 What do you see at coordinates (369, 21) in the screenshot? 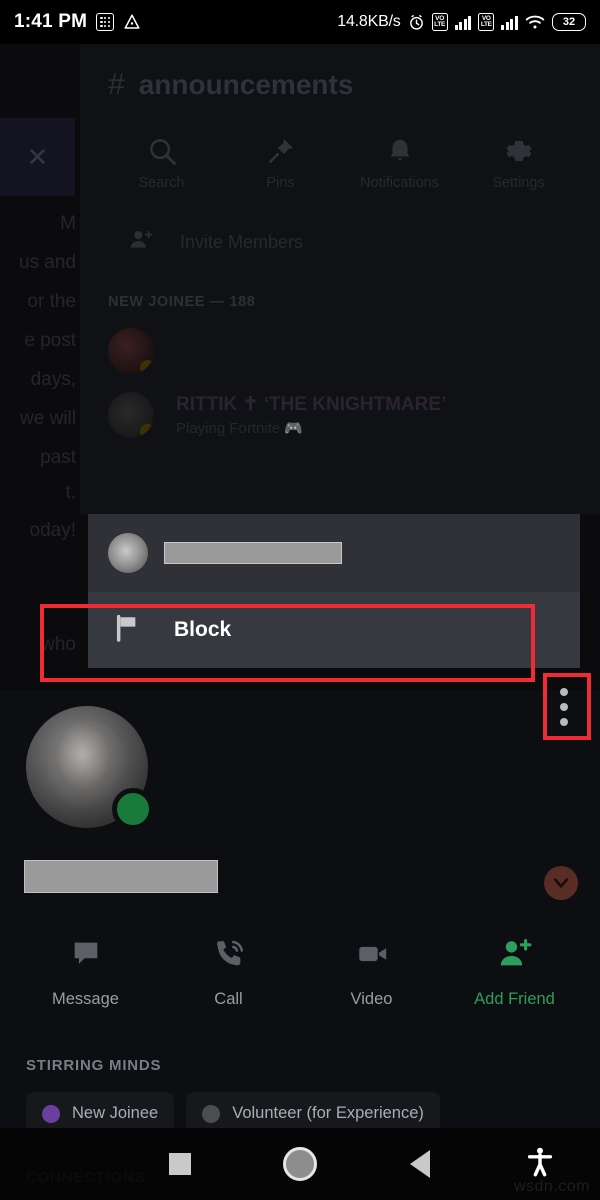
I see `network-speed: 14.8KB/s` at bounding box center [369, 21].